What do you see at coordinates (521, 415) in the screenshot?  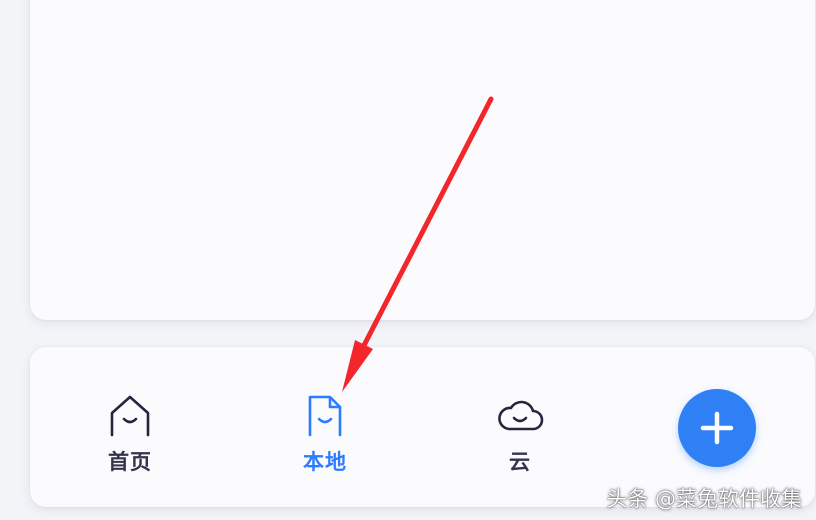 I see `cloud-icon` at bounding box center [521, 415].